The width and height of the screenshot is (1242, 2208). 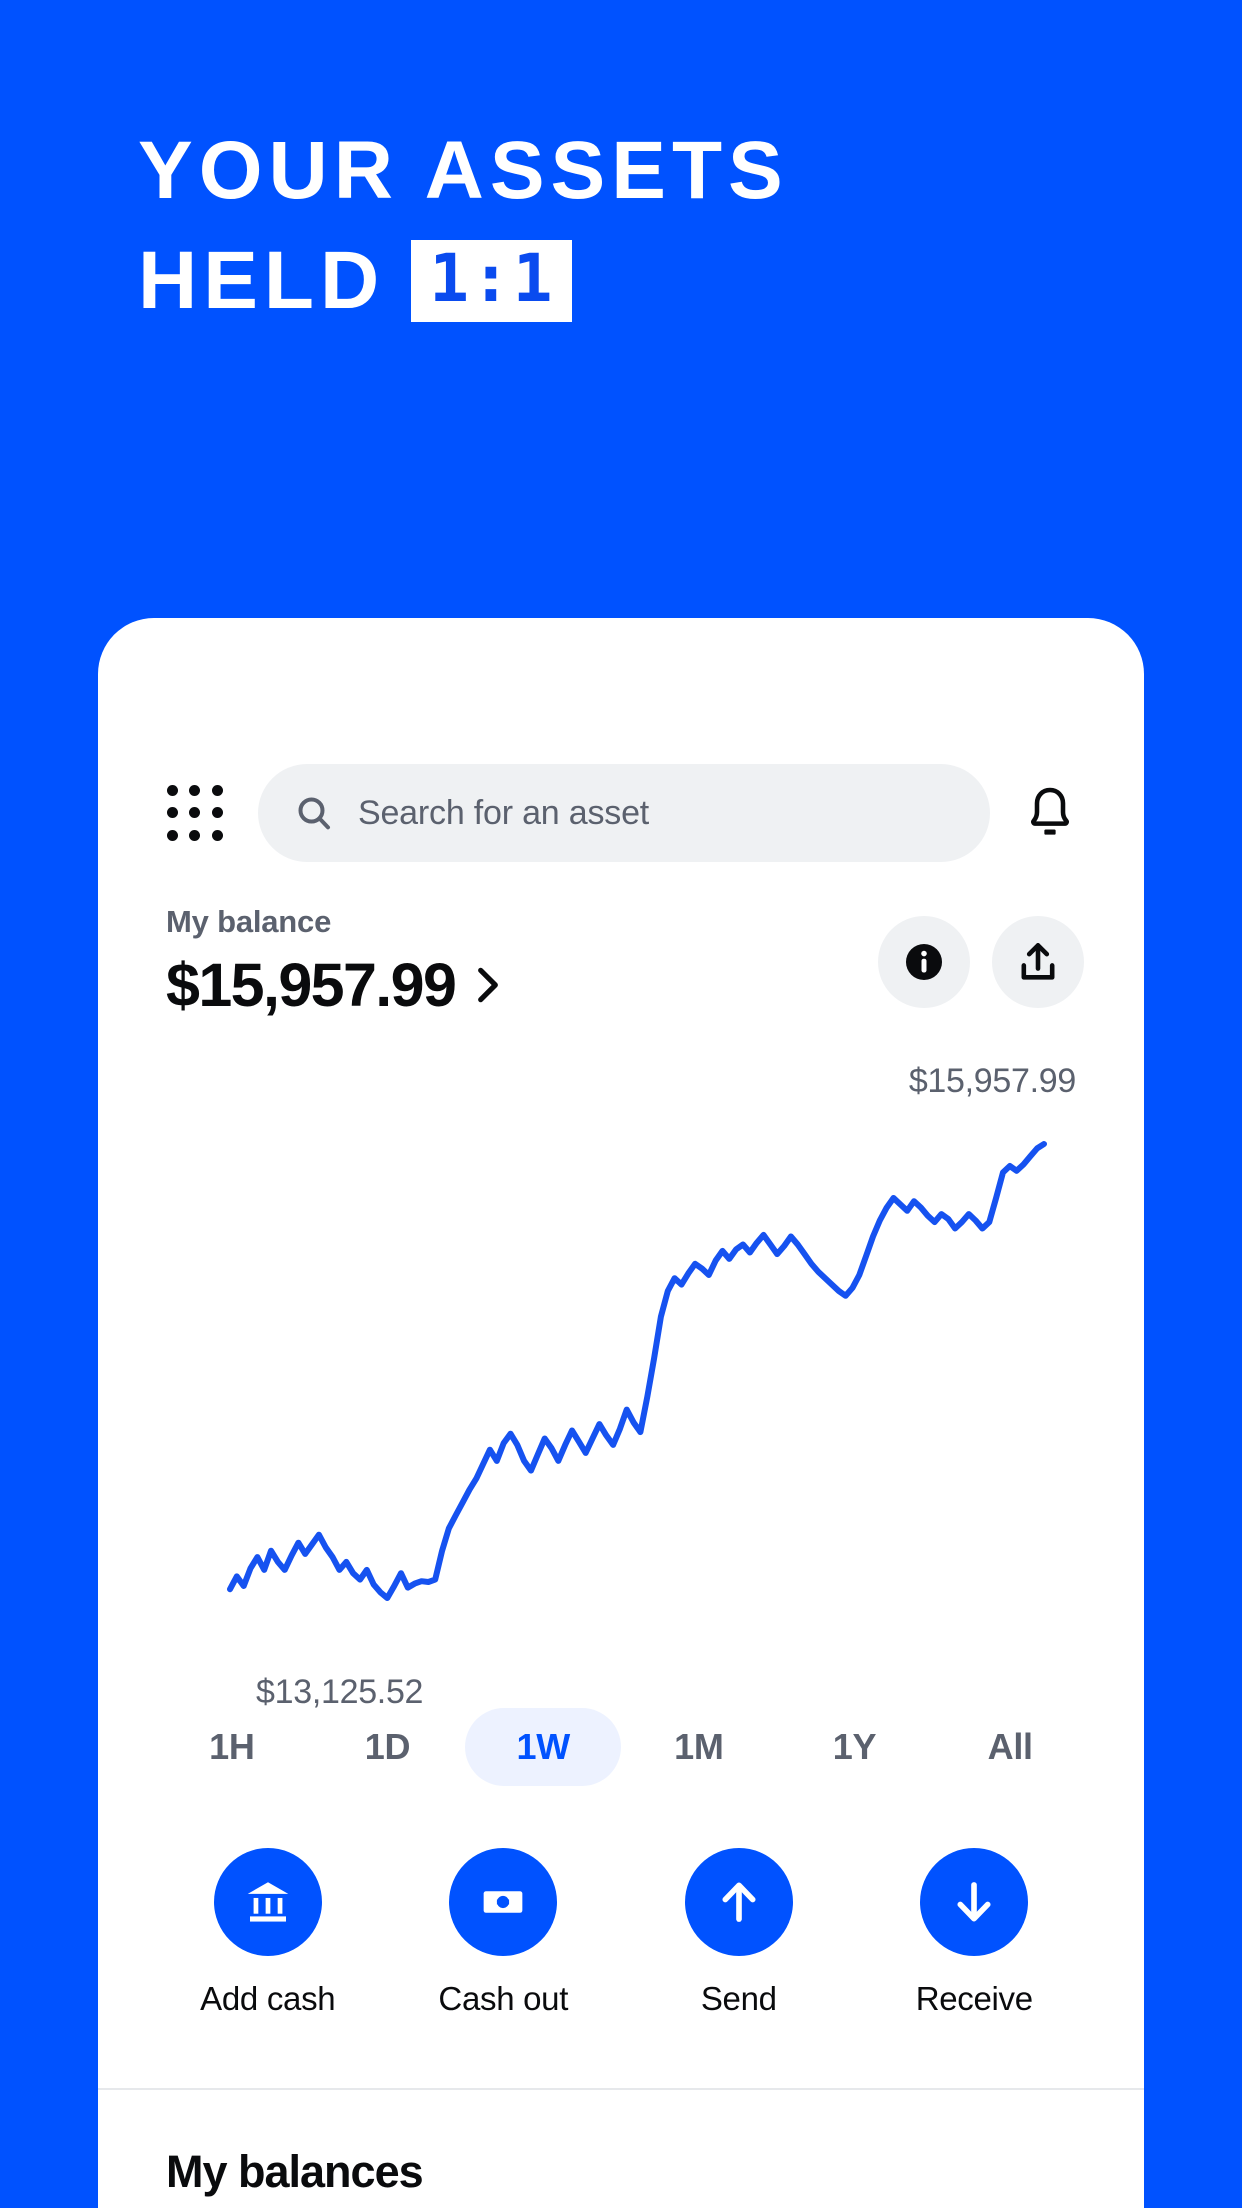 I want to click on search-input: Search for an asset, so click(x=624, y=813).